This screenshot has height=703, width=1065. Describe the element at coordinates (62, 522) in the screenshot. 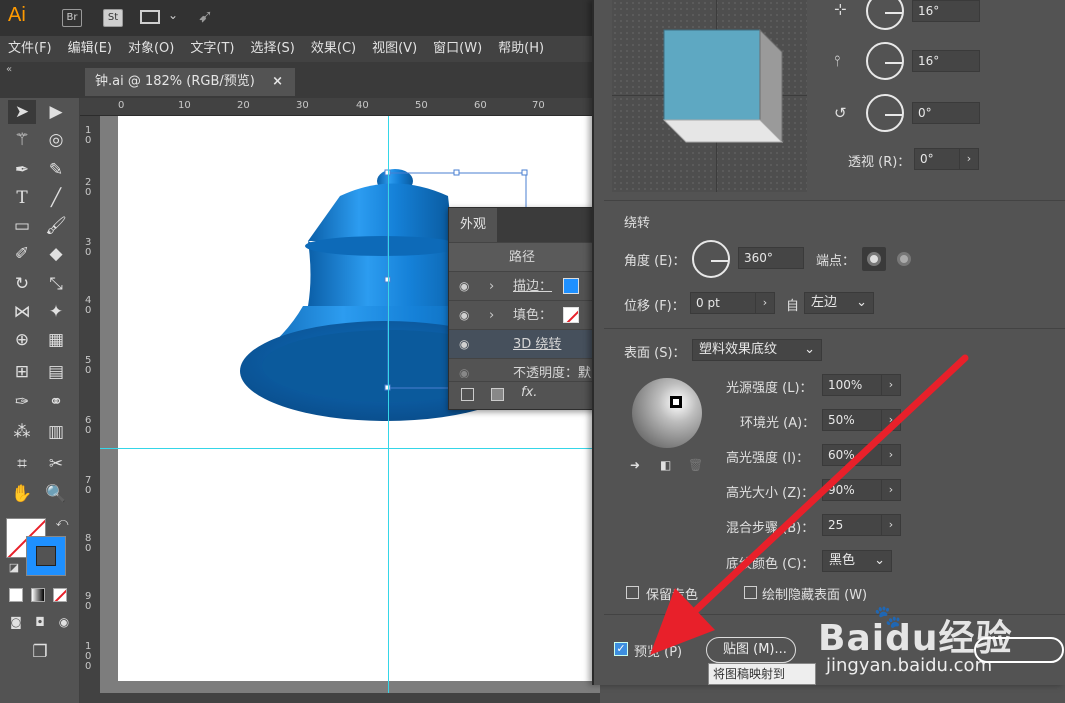

I see `swap-fill-stroke-icon: ⤺` at that location.